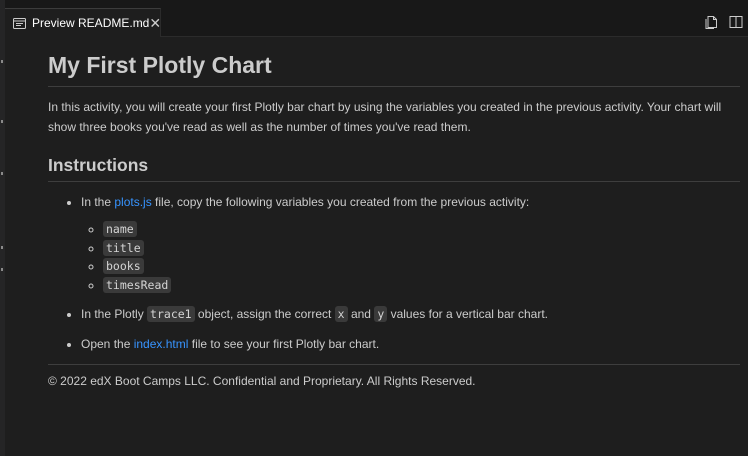 The image size is (748, 456). Describe the element at coordinates (712, 22) in the screenshot. I see `open-source-icon` at that location.